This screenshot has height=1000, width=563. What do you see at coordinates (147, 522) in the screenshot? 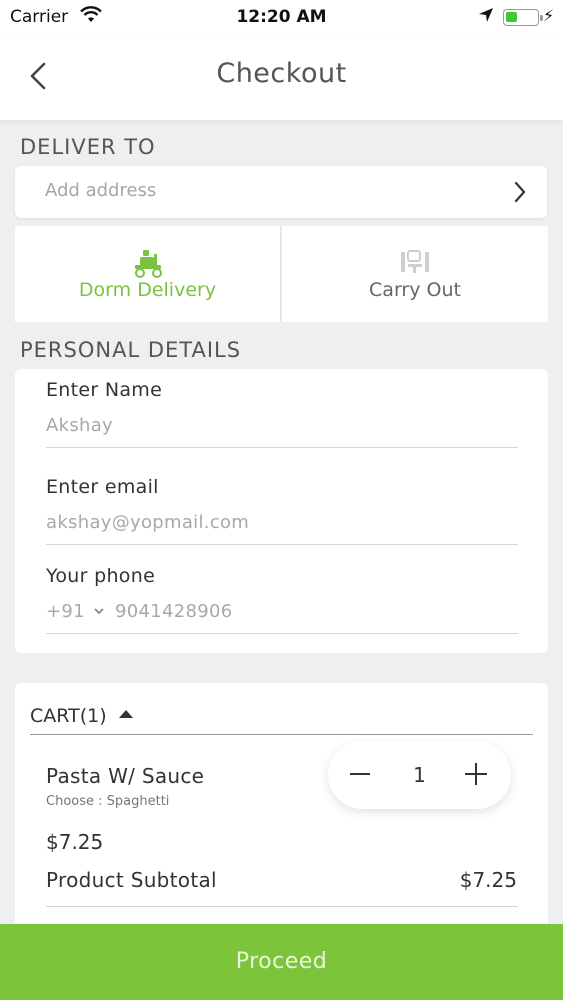
I see `email-input: akshay@yopmail.com` at bounding box center [147, 522].